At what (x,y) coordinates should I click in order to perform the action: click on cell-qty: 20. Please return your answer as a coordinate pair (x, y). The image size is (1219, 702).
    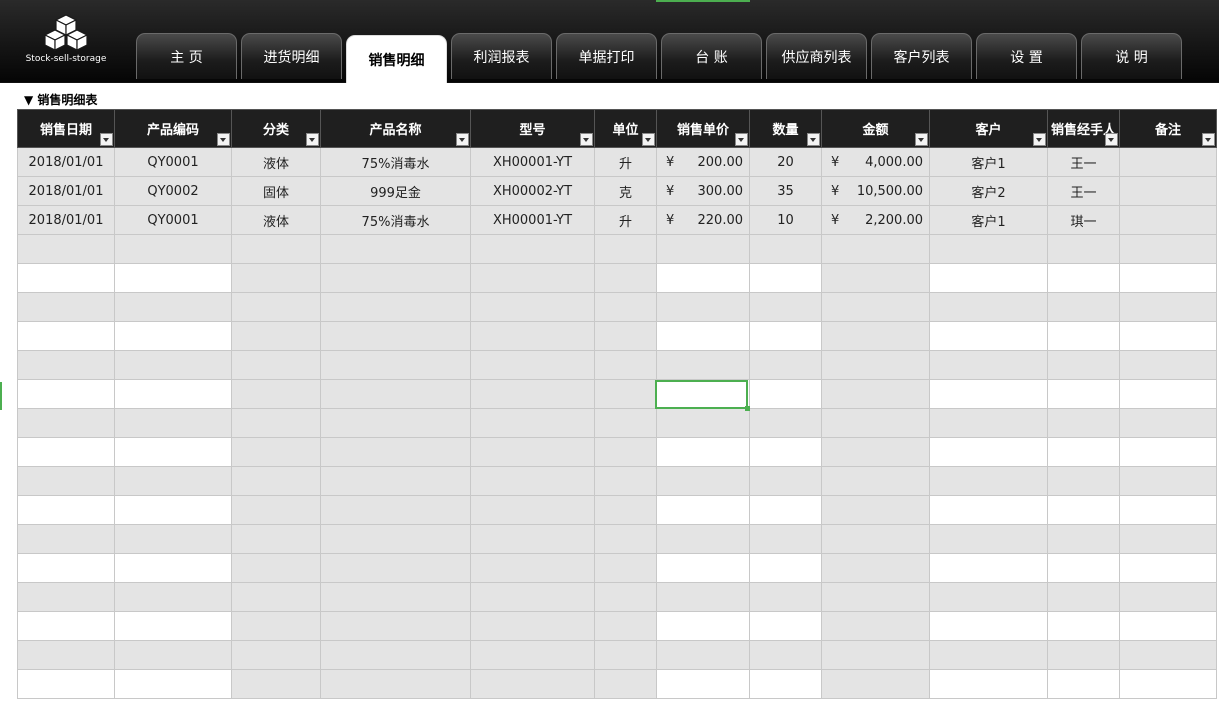
    Looking at the image, I should click on (785, 162).